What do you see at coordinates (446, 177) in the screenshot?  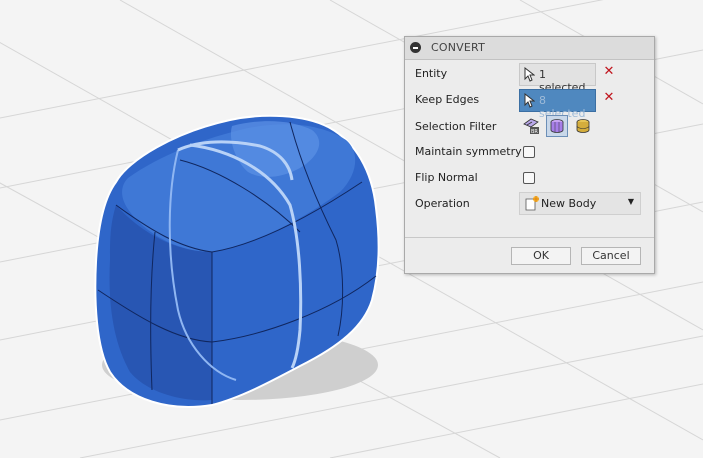 I see `flip-normal-label: Flip Normal` at bounding box center [446, 177].